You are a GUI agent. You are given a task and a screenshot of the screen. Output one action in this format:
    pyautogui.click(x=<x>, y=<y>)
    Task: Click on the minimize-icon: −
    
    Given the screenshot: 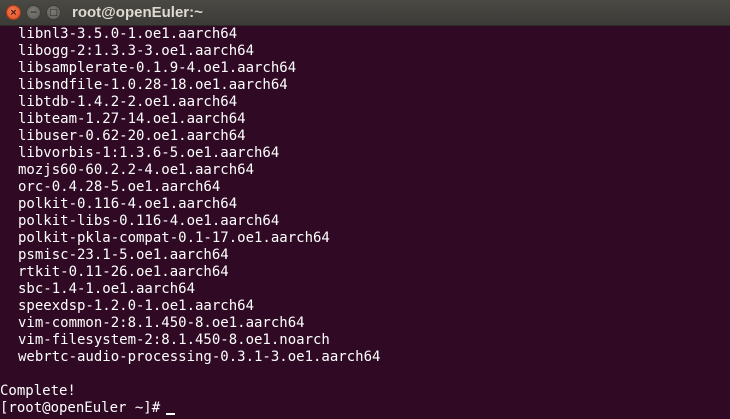 What is the action you would take?
    pyautogui.click(x=33, y=13)
    